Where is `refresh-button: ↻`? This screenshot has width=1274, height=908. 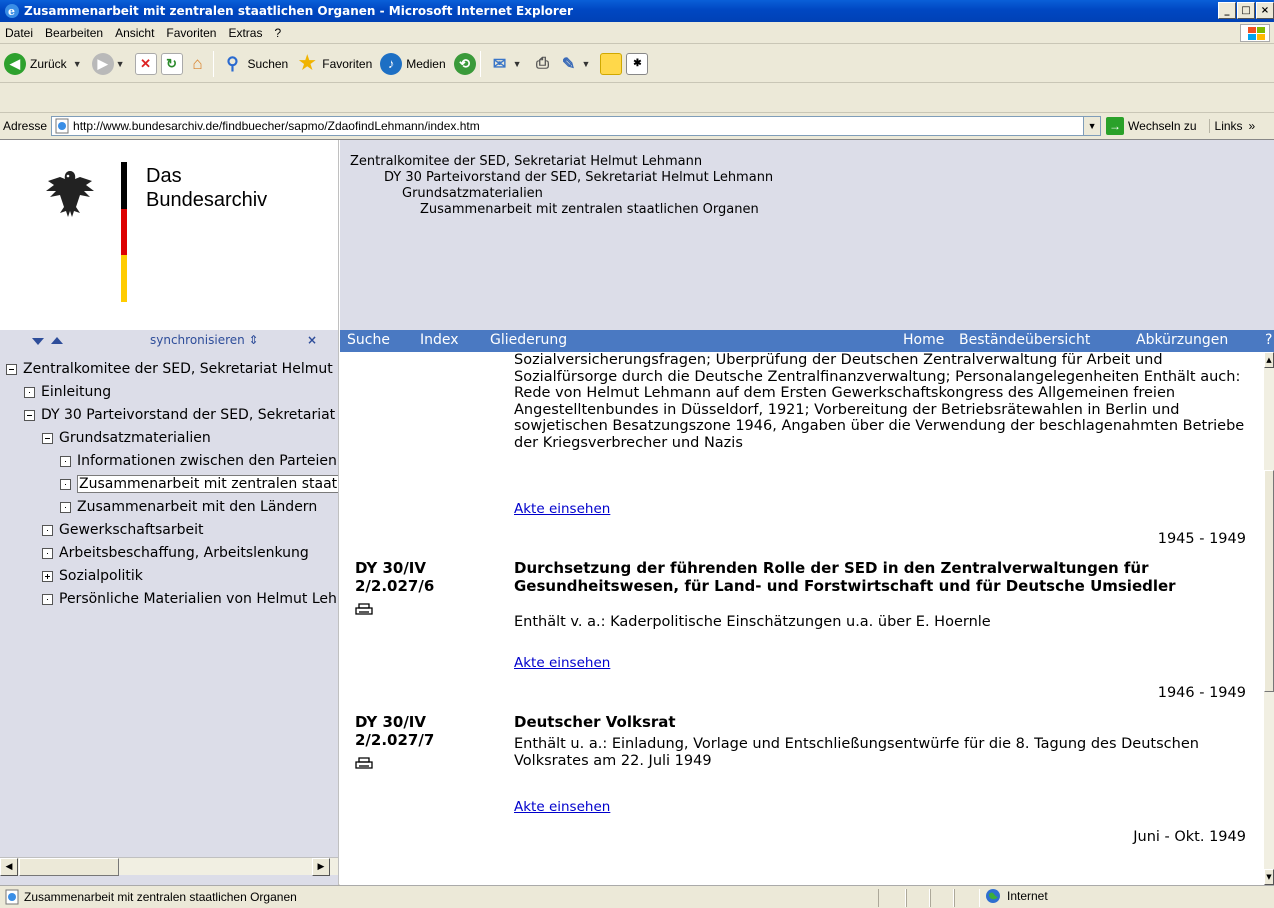
refresh-button: ↻ is located at coordinates (171, 63).